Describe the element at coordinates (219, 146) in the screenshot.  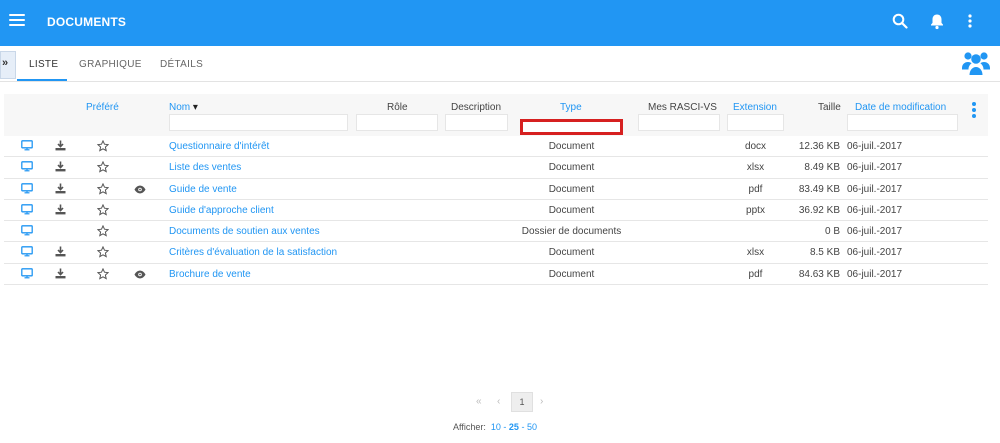
I see `document-name-link: Questionnaire d'intérêt` at that location.